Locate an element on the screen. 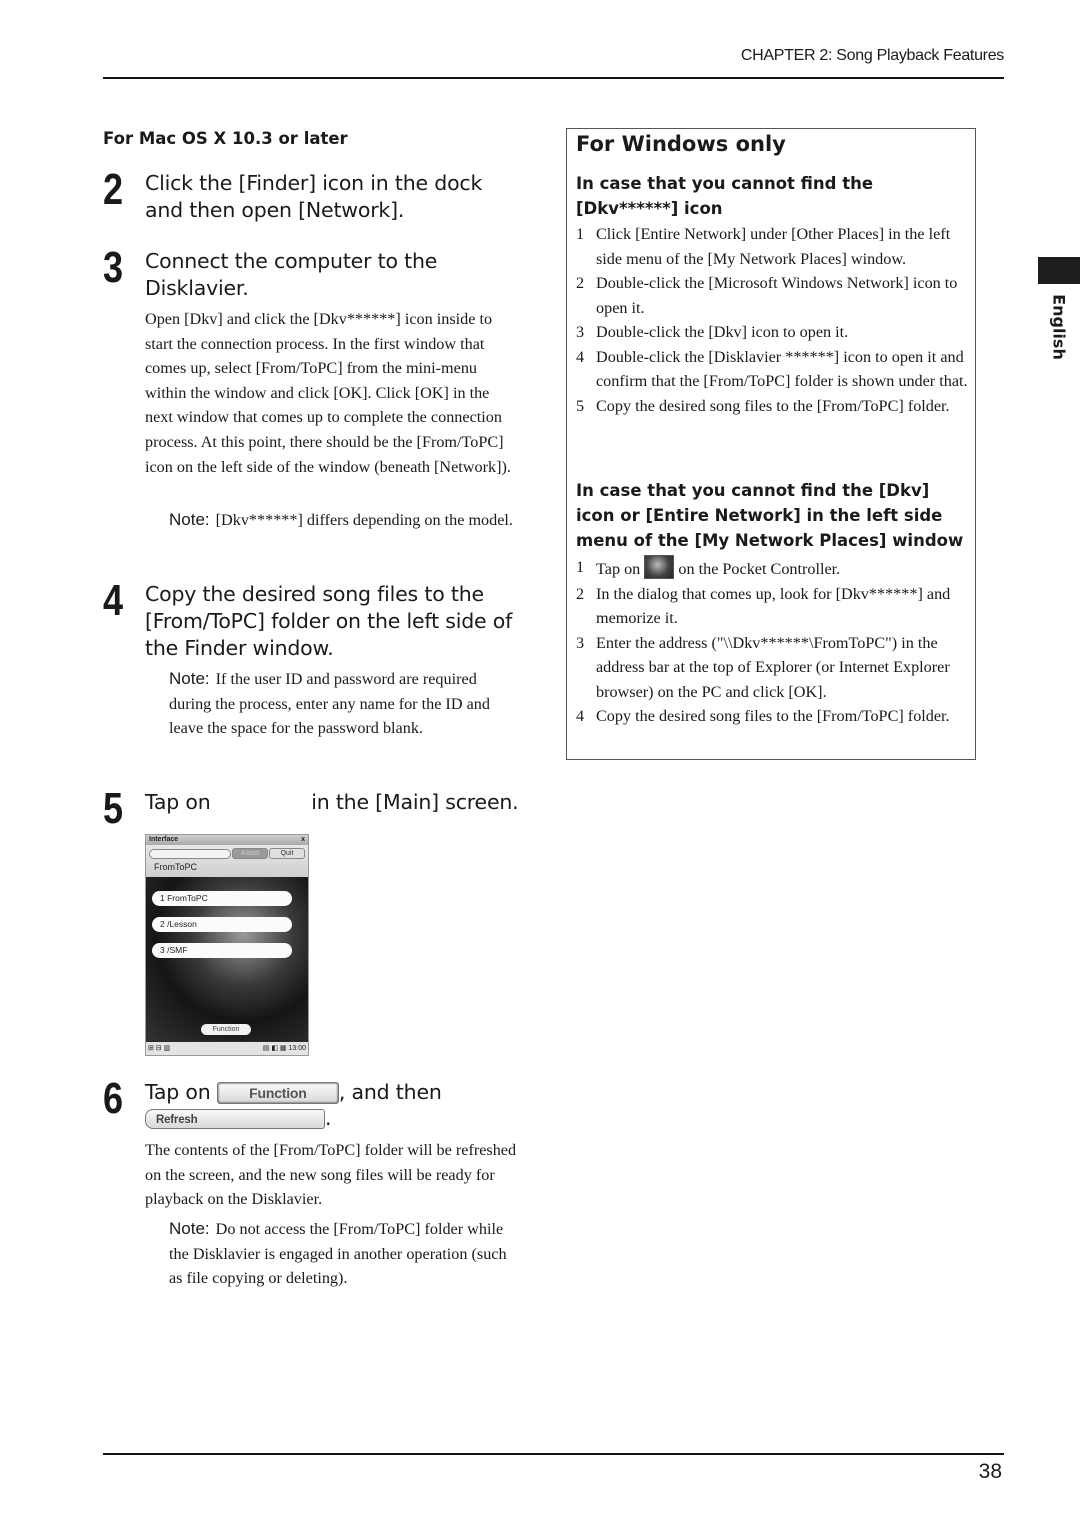  header-rule is located at coordinates (553, 78).